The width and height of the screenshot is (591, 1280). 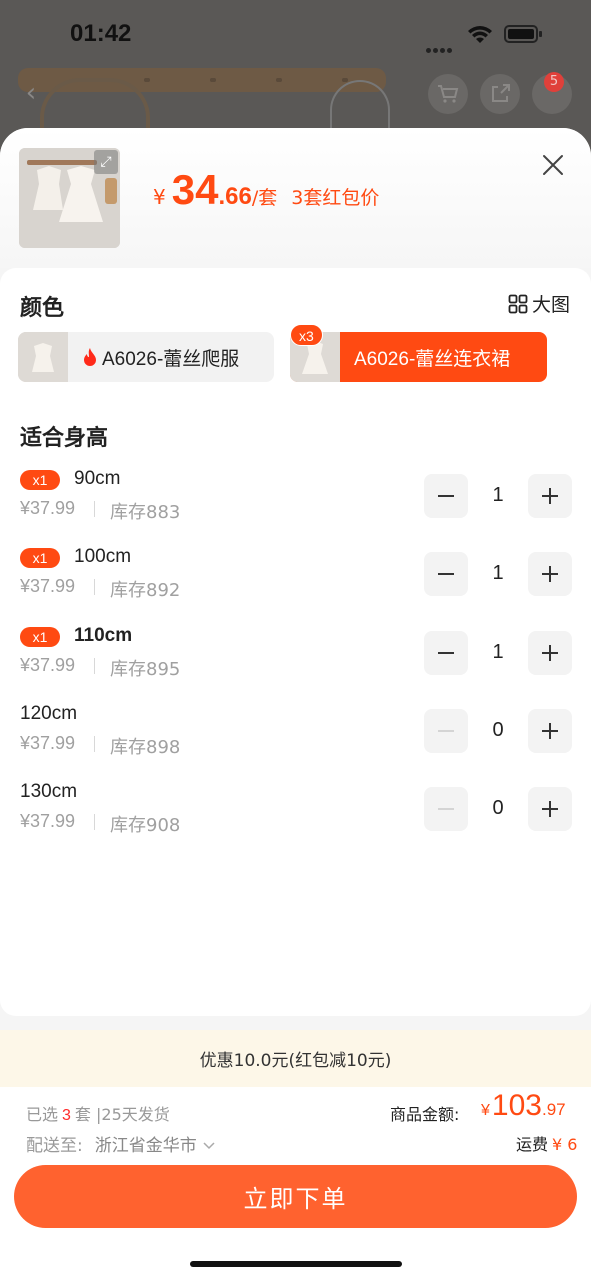 What do you see at coordinates (485, 1110) in the screenshot?
I see `total-currency: ¥` at bounding box center [485, 1110].